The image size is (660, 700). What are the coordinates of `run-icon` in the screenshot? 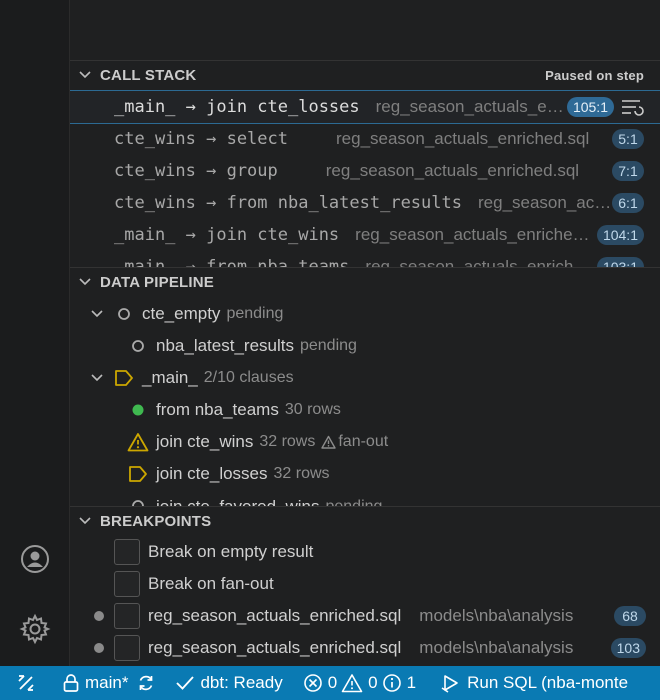 It's located at (449, 684).